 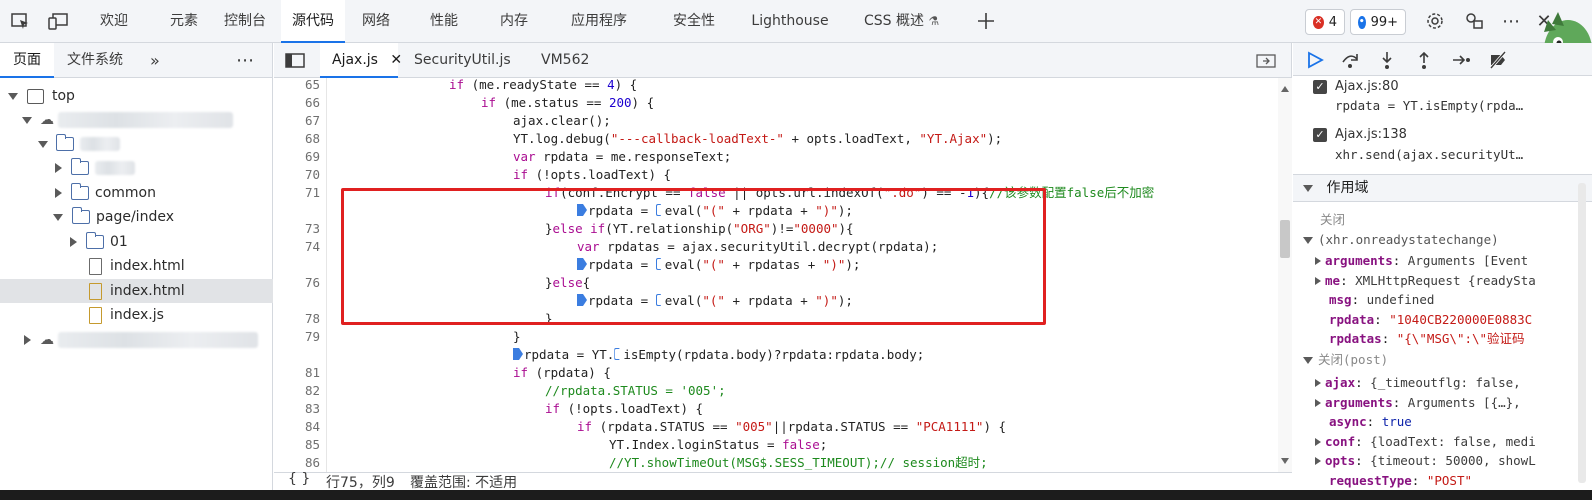 What do you see at coordinates (1285, 89) in the screenshot?
I see `scroll-up-arrow` at bounding box center [1285, 89].